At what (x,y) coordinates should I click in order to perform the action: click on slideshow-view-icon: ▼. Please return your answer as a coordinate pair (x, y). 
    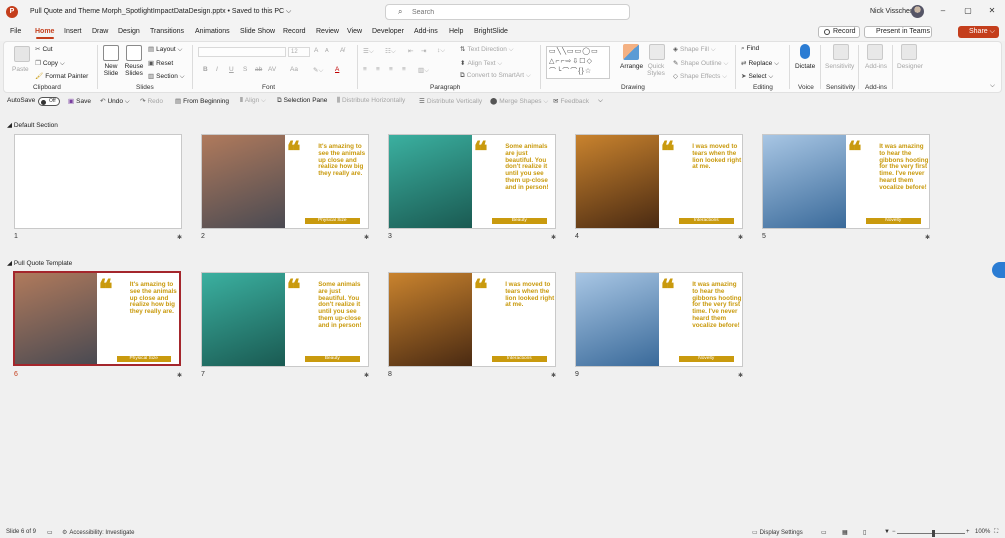
    Looking at the image, I should click on (887, 532).